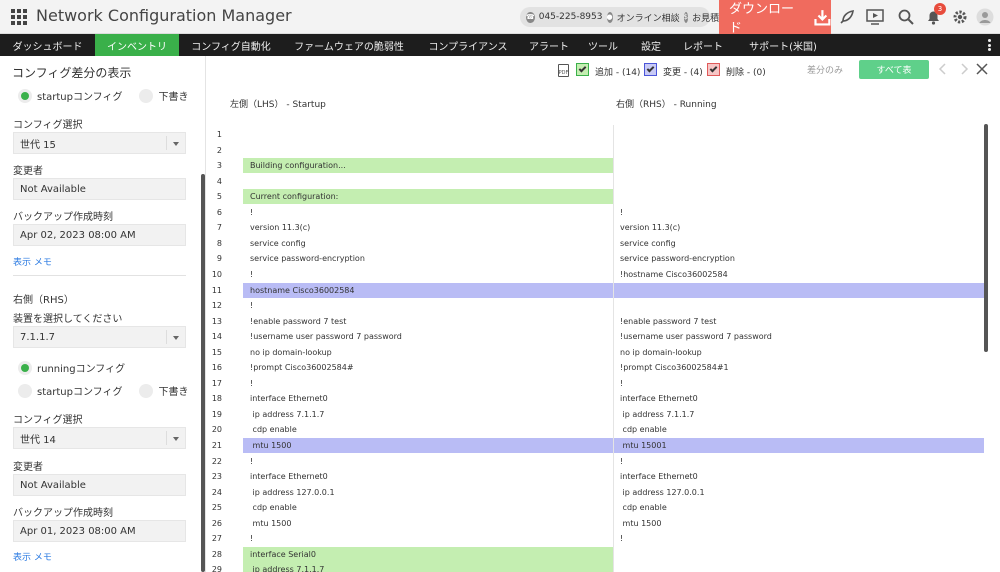 This screenshot has height=572, width=1000. What do you see at coordinates (99, 275) in the screenshot?
I see `sidebar-divider` at bounding box center [99, 275].